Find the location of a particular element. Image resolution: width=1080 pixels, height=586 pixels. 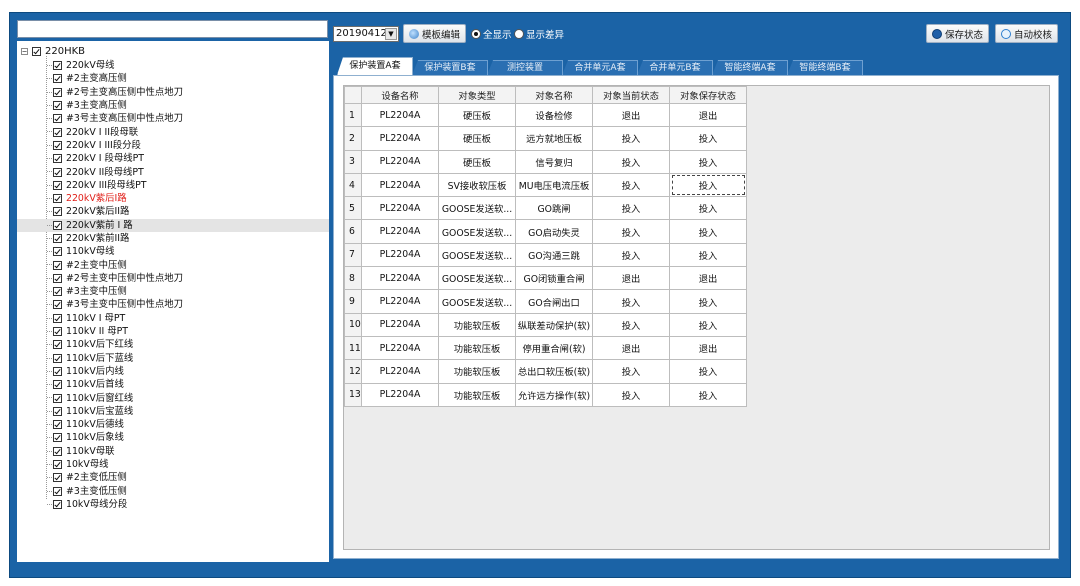

date-select: 20190412 ▼ is located at coordinates (366, 34).